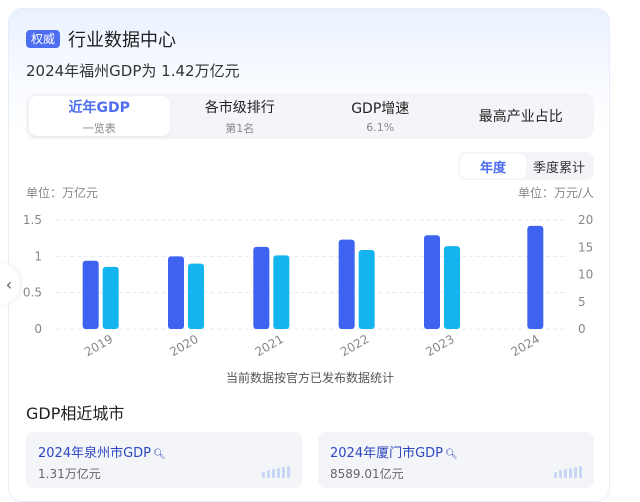 This screenshot has height=502, width=640. What do you see at coordinates (32, 220) in the screenshot?
I see `y-left-tick-label: 1.5` at bounding box center [32, 220].